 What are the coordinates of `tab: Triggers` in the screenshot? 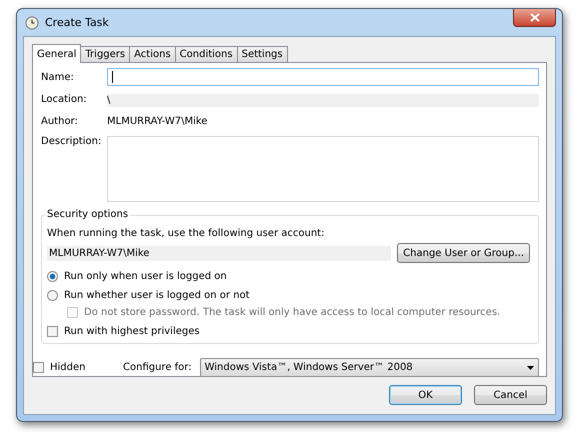 It's located at (105, 54).